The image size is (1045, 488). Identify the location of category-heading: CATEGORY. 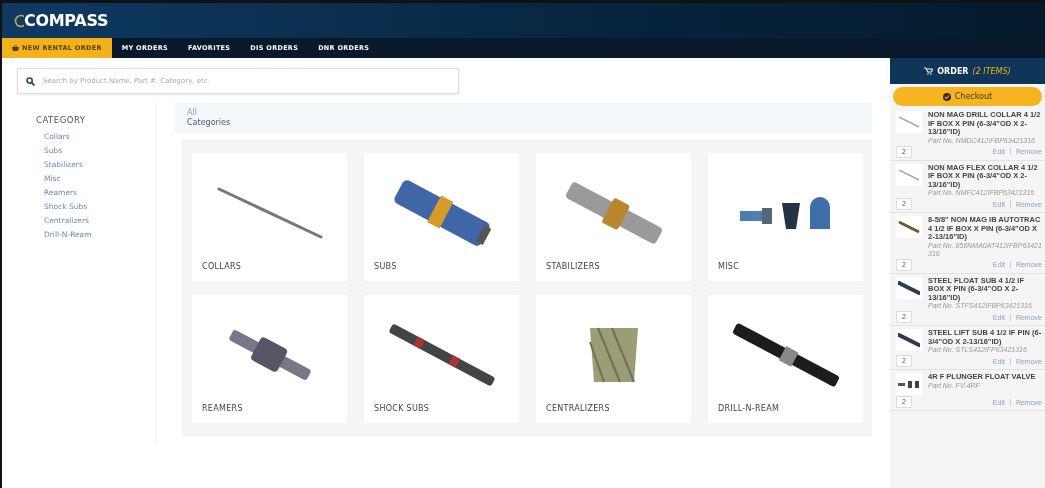
(61, 120).